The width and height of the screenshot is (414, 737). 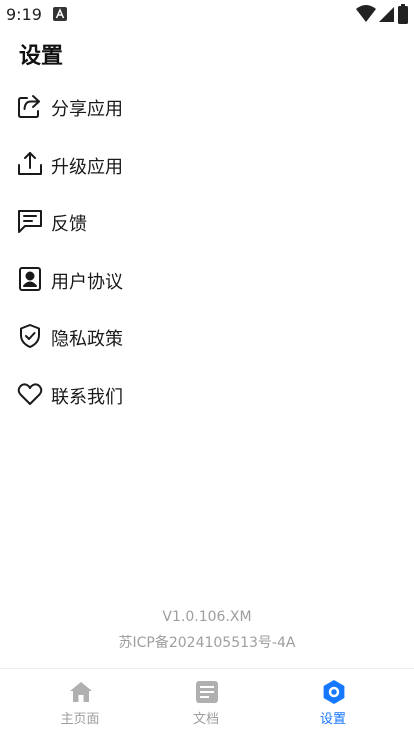 What do you see at coordinates (87, 167) in the screenshot?
I see `menu-item-label: 升级应用` at bounding box center [87, 167].